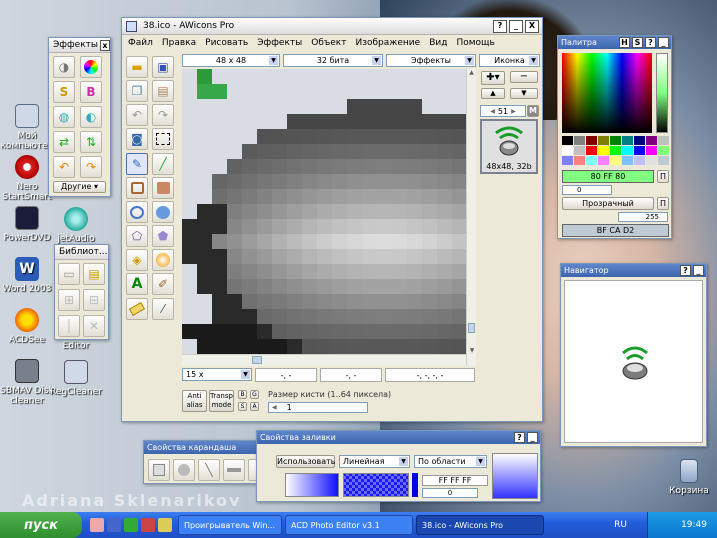 Image resolution: width=717 pixels, height=538 pixels. Describe the element at coordinates (492, 111) in the screenshot. I see `caret-left-icon: ◀` at that location.